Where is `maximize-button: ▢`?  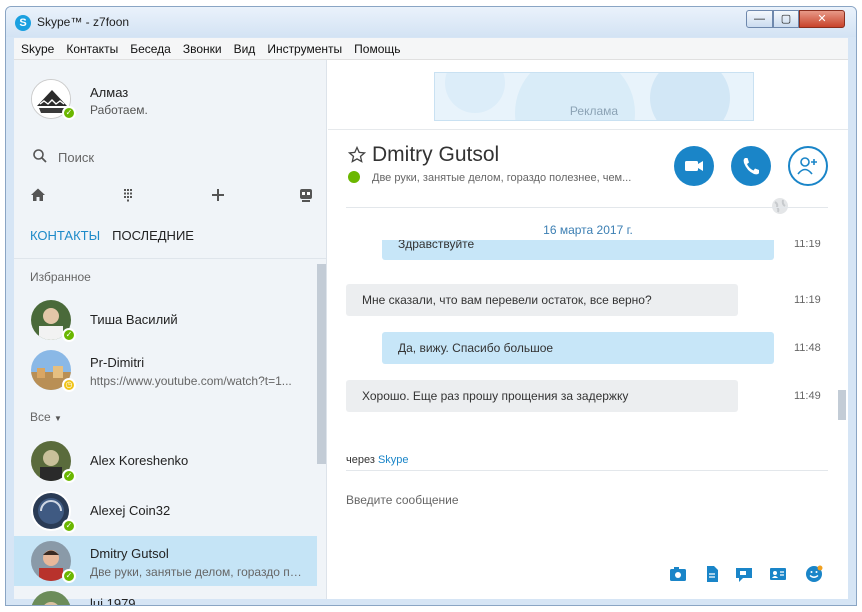 maximize-button: ▢ is located at coordinates (786, 19).